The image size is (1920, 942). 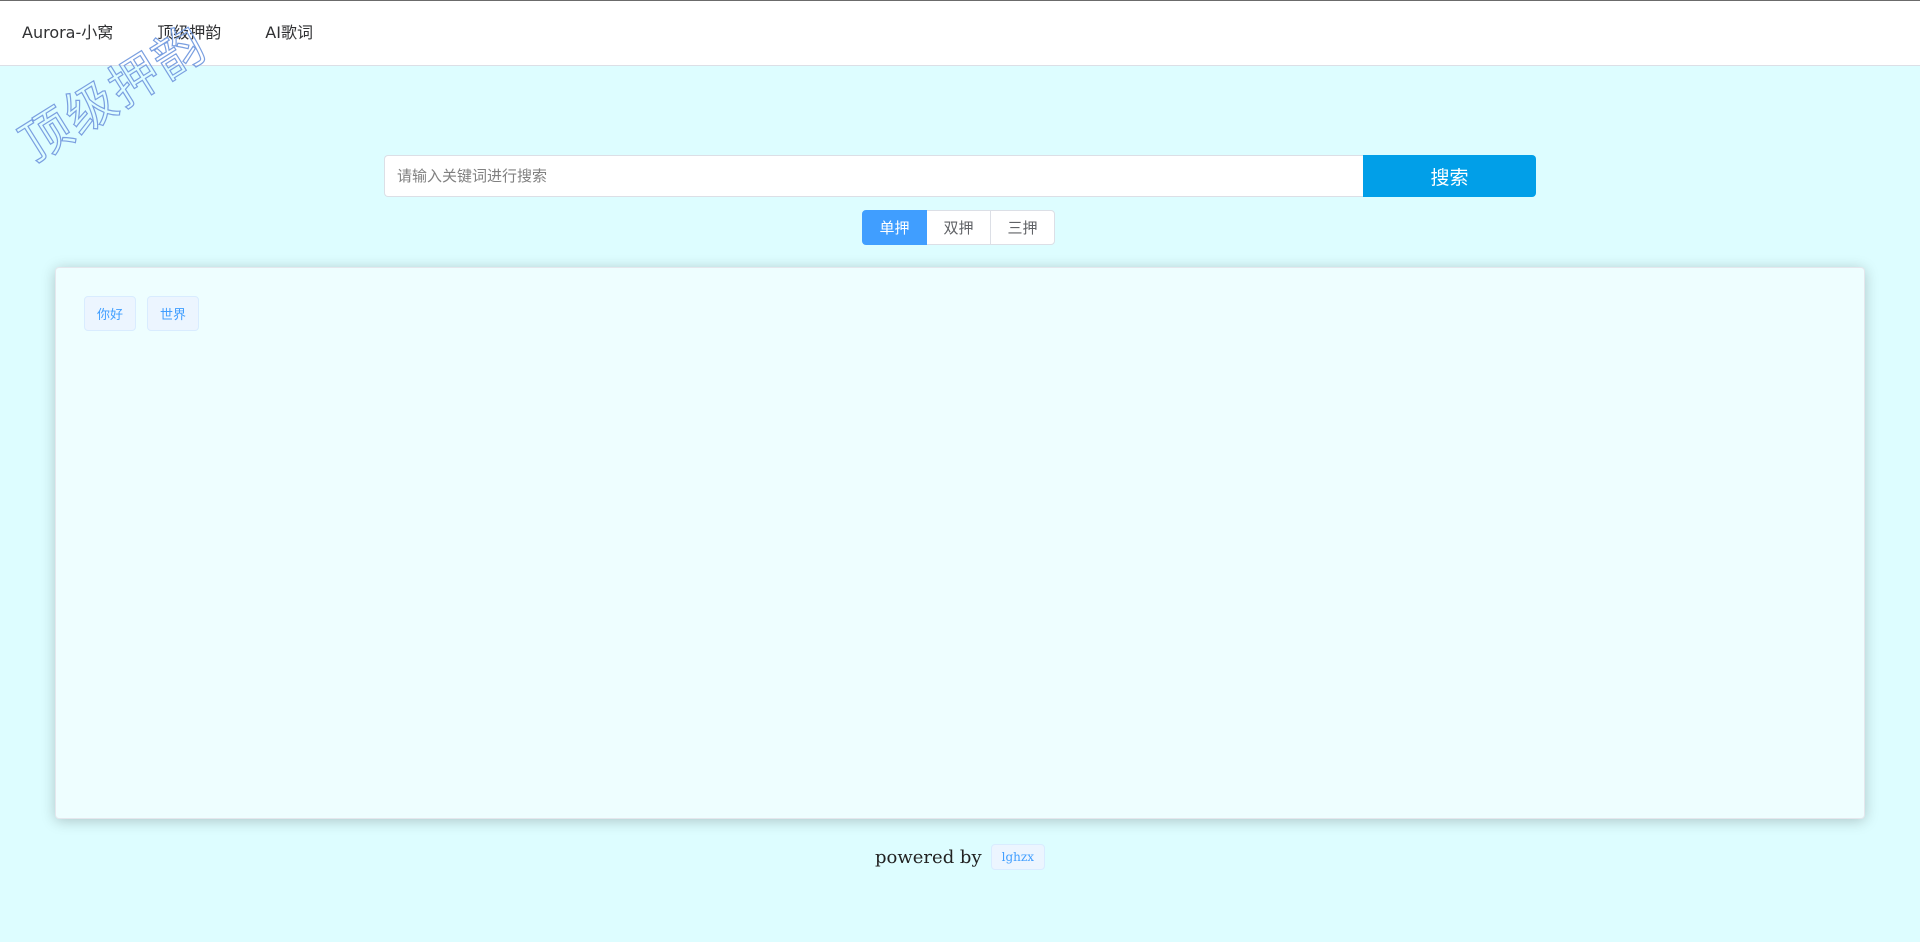 I want to click on rhyme-tab-triple: 三押, so click(x=1022, y=227).